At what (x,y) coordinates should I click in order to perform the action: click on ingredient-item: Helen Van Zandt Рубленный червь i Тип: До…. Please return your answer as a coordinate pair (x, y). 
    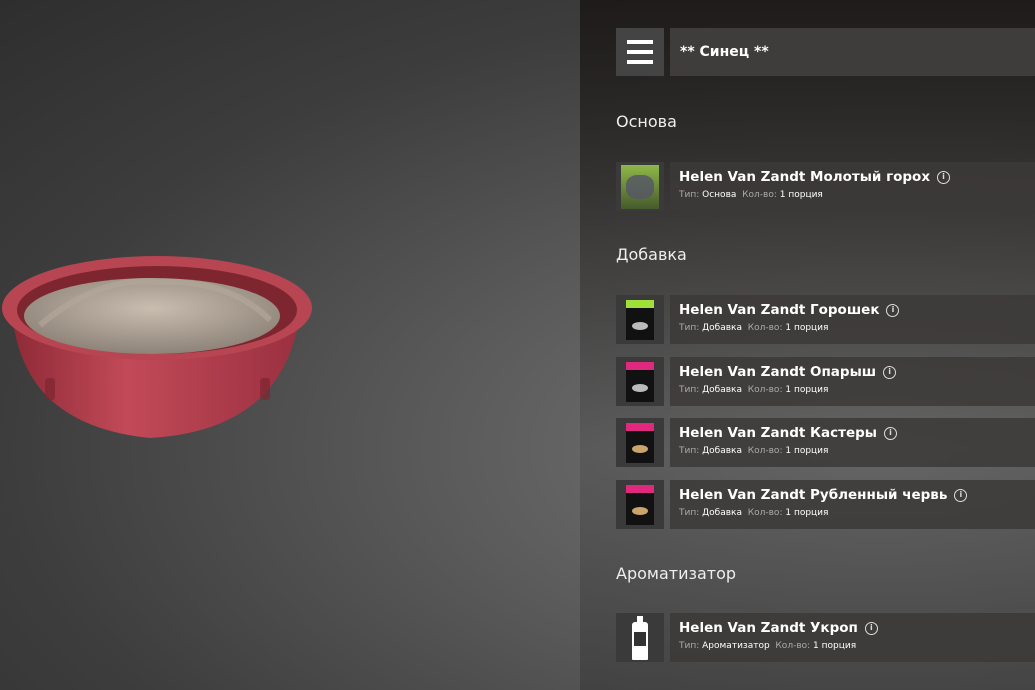
    Looking at the image, I should click on (825, 504).